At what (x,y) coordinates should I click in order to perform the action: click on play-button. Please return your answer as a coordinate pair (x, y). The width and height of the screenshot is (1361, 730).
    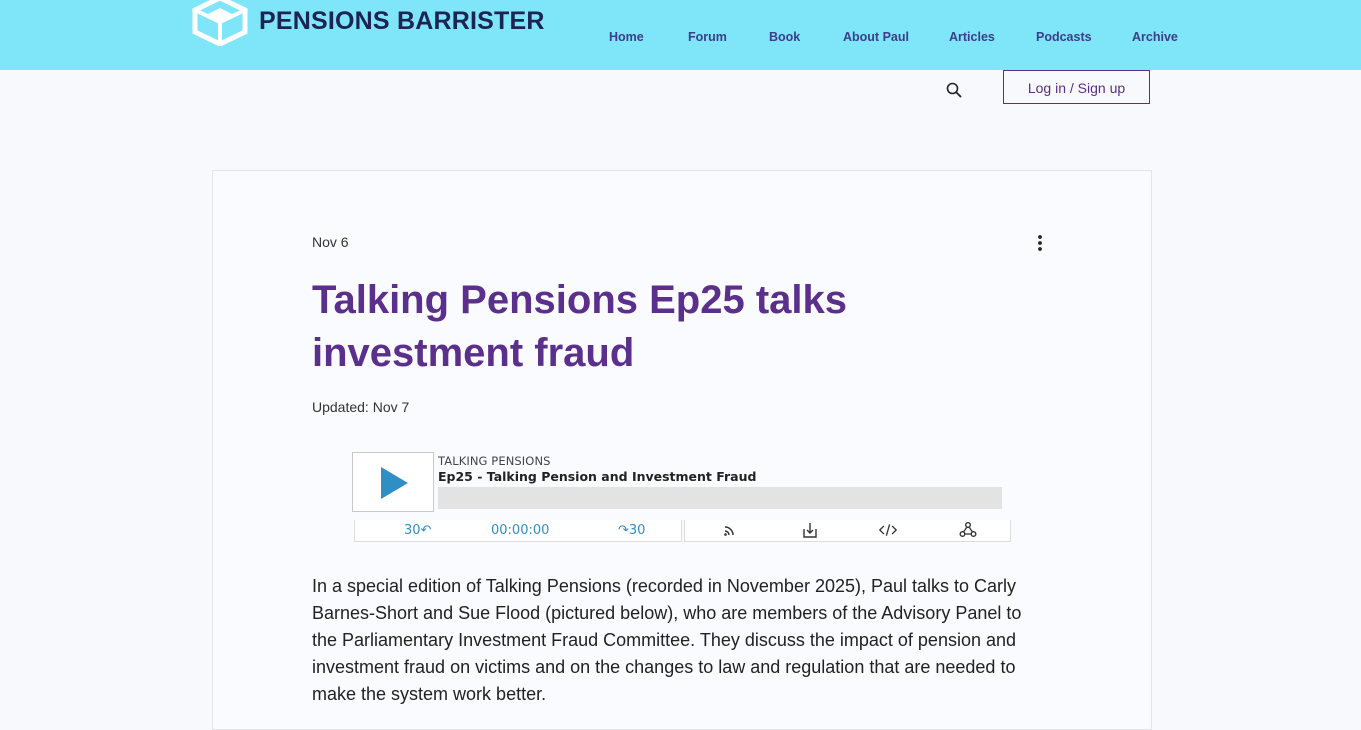
    Looking at the image, I should click on (393, 482).